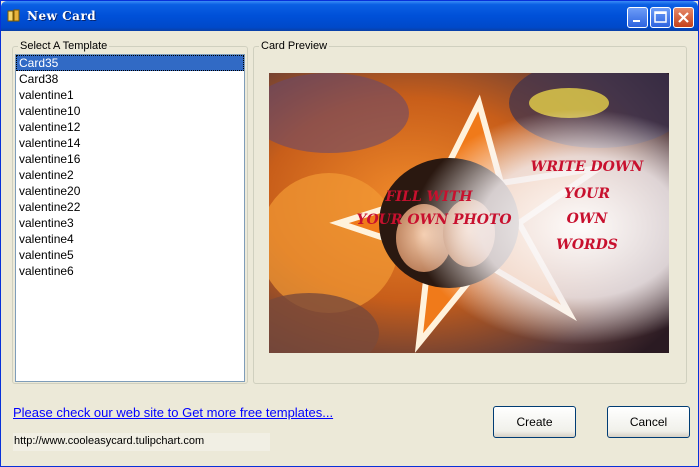 The height and width of the screenshot is (467, 699). I want to click on close-icon, so click(683, 17).